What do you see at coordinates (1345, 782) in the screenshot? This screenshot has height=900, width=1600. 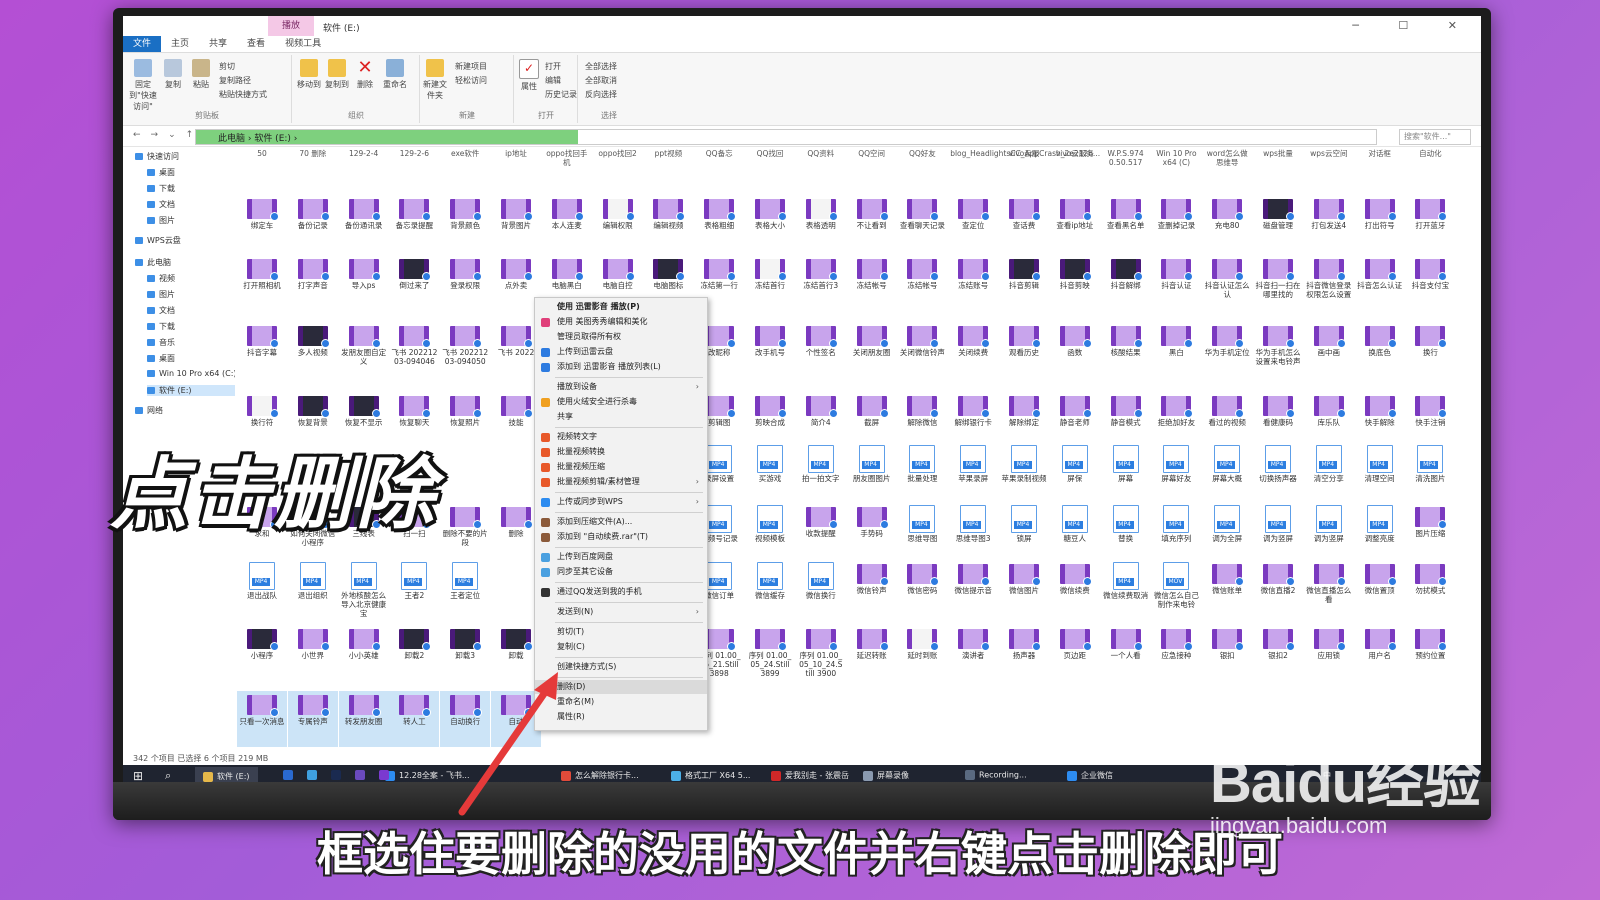 I see `watermark-line1: Baidu经验` at bounding box center [1345, 782].